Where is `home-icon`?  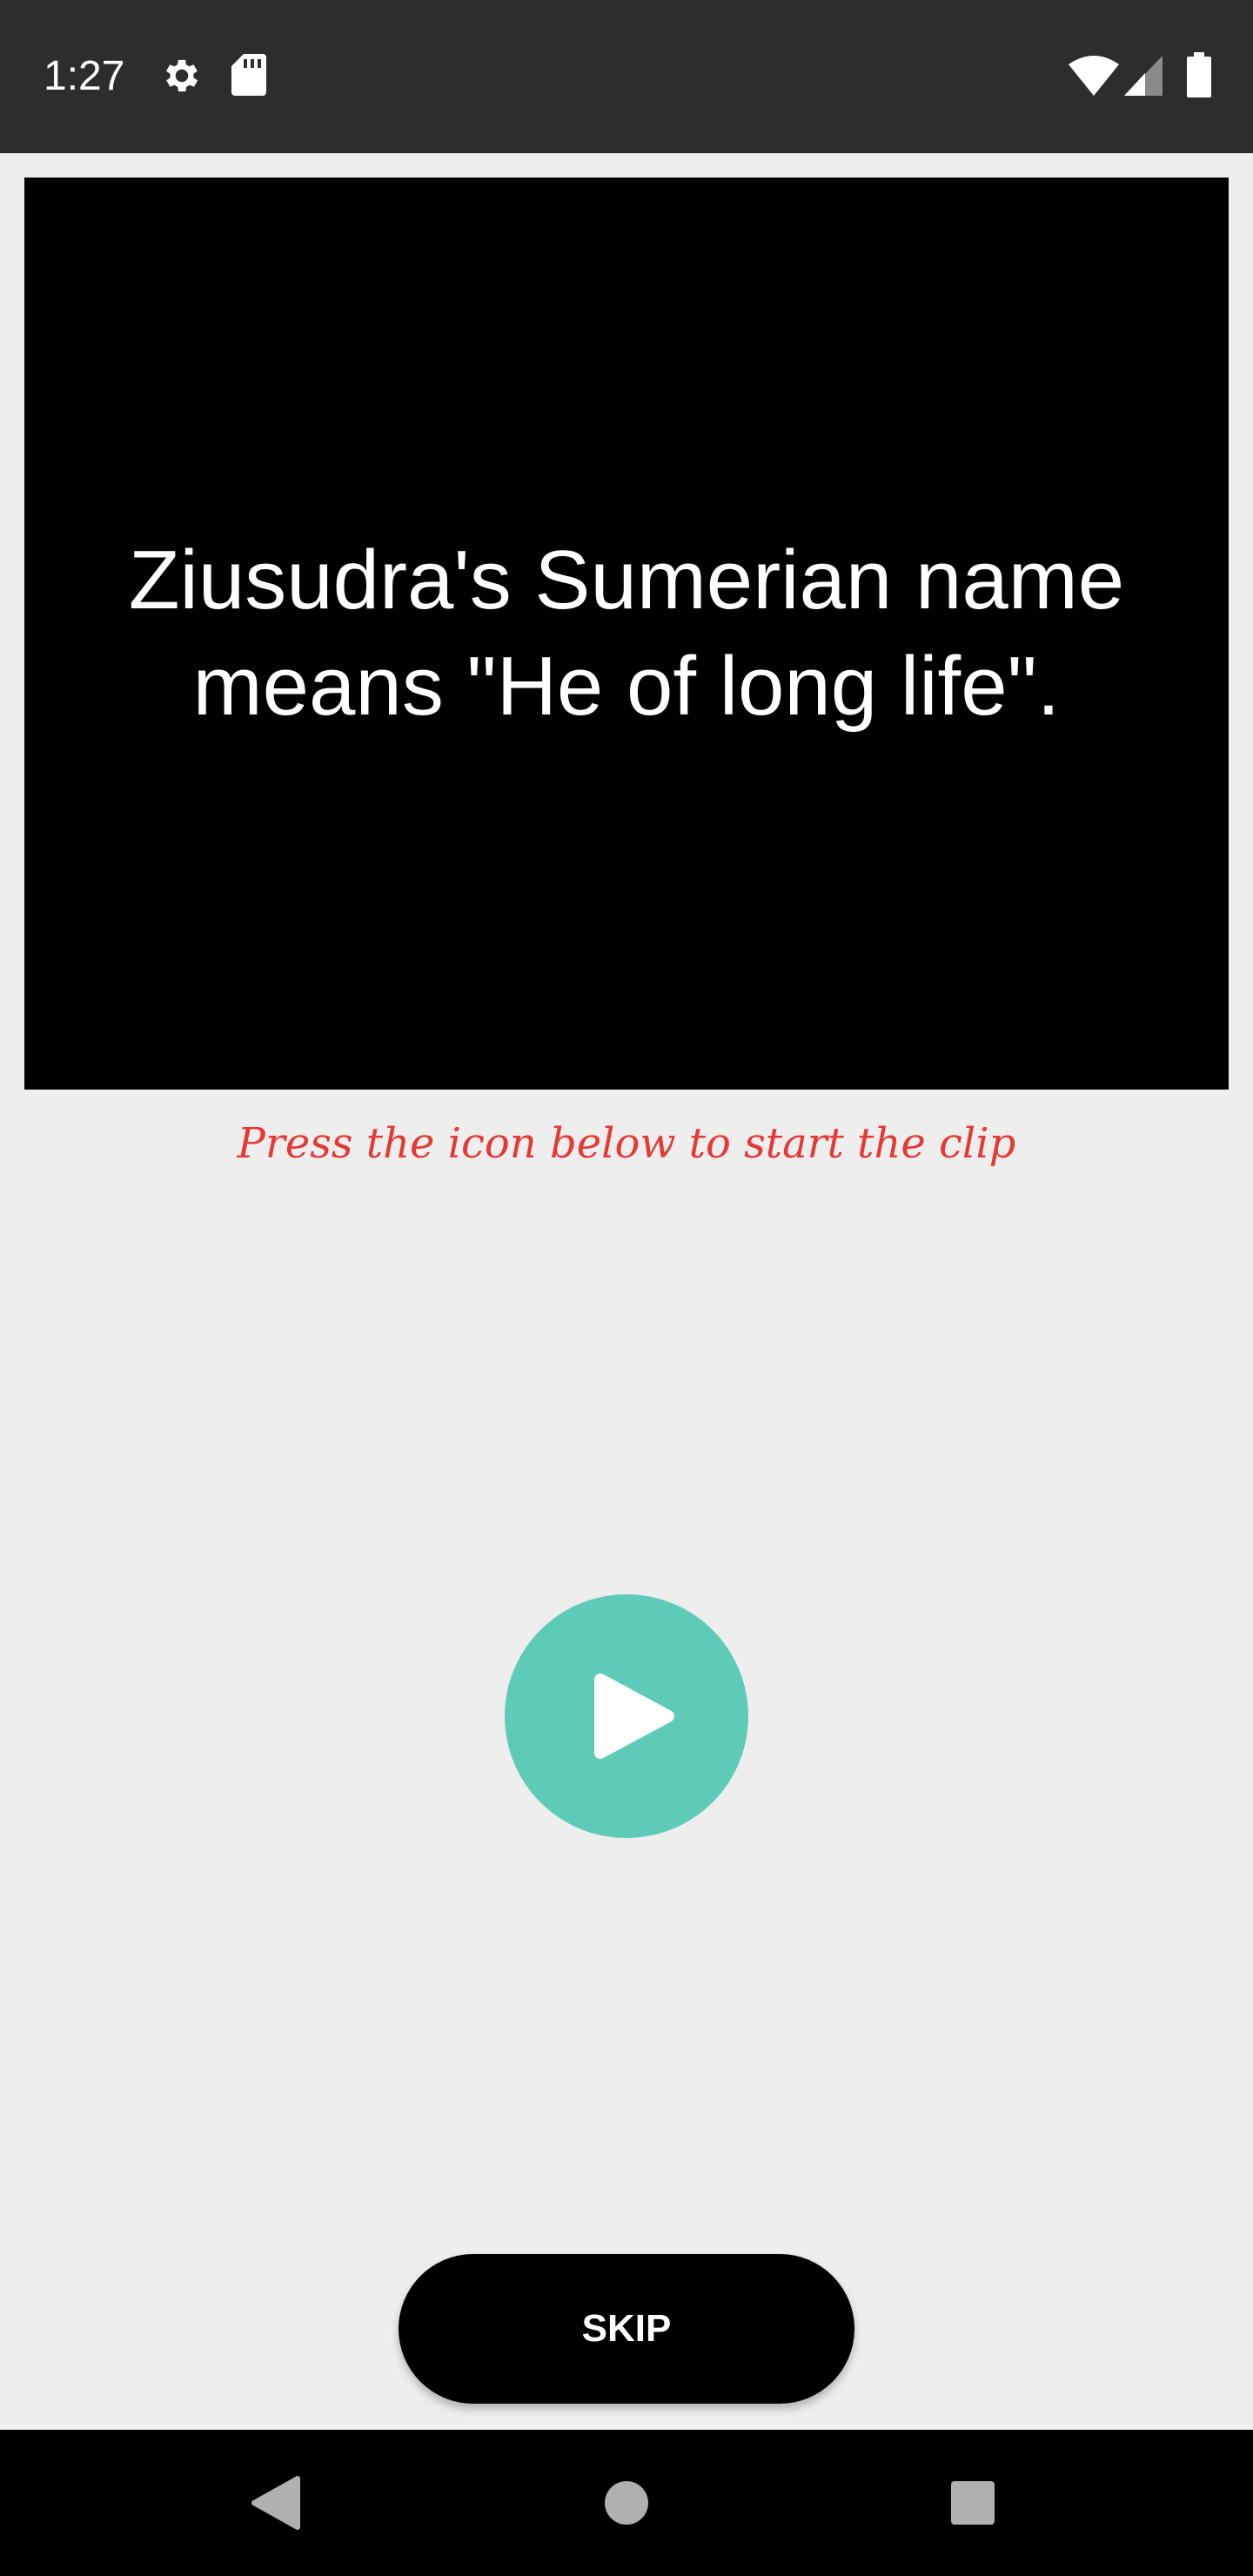
home-icon is located at coordinates (626, 2503).